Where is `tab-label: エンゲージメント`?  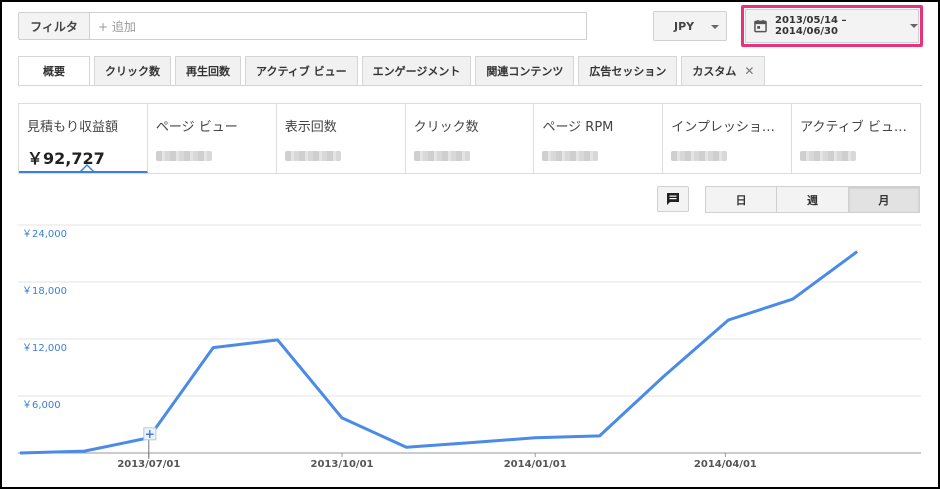
tab-label: エンゲージメント is located at coordinates (416, 71).